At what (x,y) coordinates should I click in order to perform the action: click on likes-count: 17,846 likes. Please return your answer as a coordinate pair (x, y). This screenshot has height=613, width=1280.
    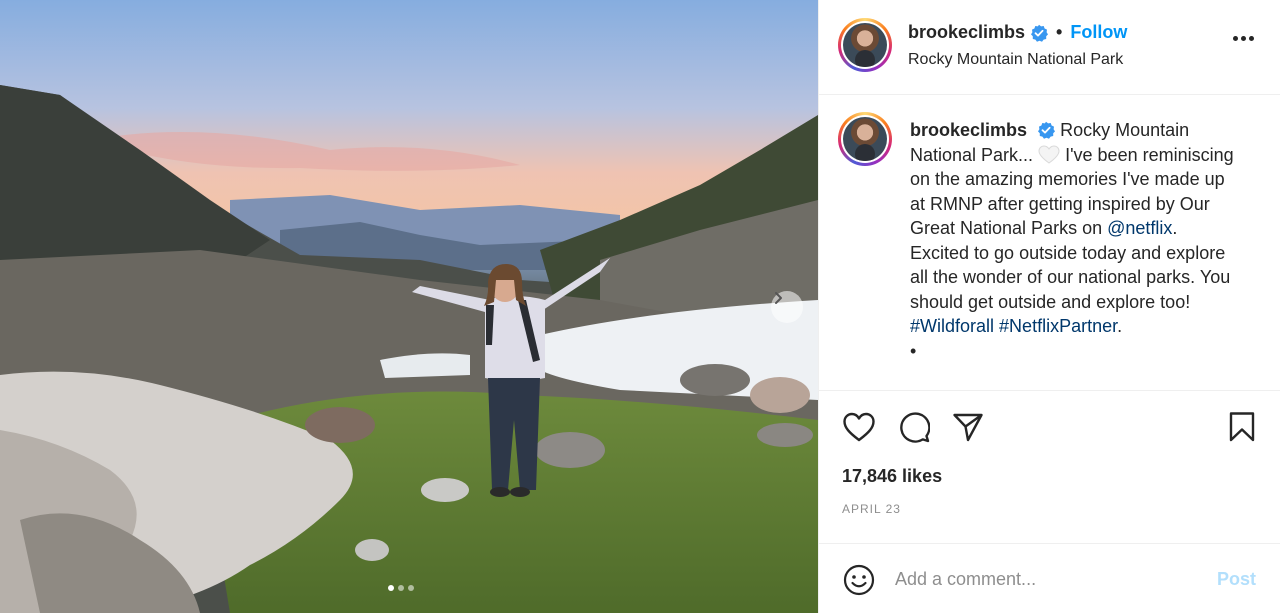
    Looking at the image, I should click on (892, 476).